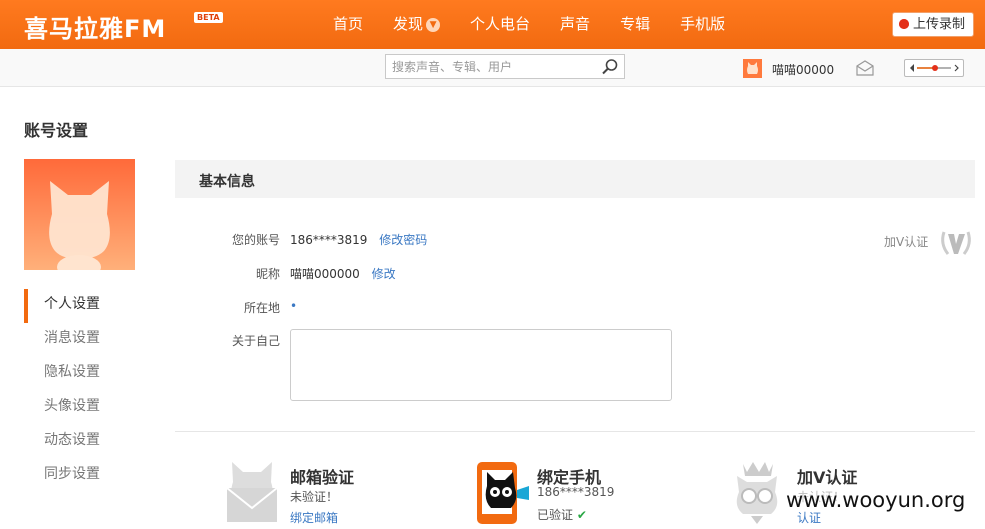 The width and height of the screenshot is (985, 529). I want to click on about-label: 关于自己, so click(255, 341).